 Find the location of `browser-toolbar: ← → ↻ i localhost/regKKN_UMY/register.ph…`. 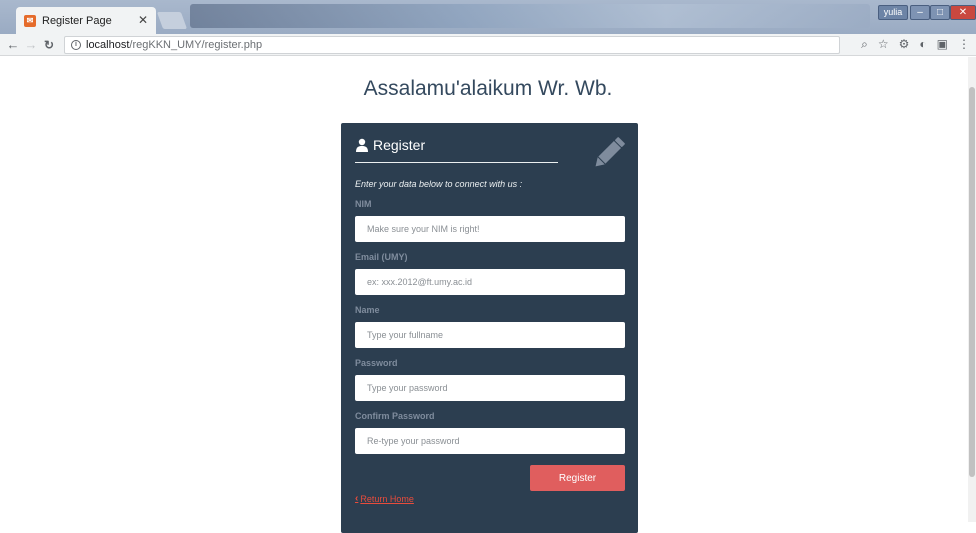

browser-toolbar: ← → ↻ i localhost/regKKN_UMY/register.ph… is located at coordinates (488, 45).